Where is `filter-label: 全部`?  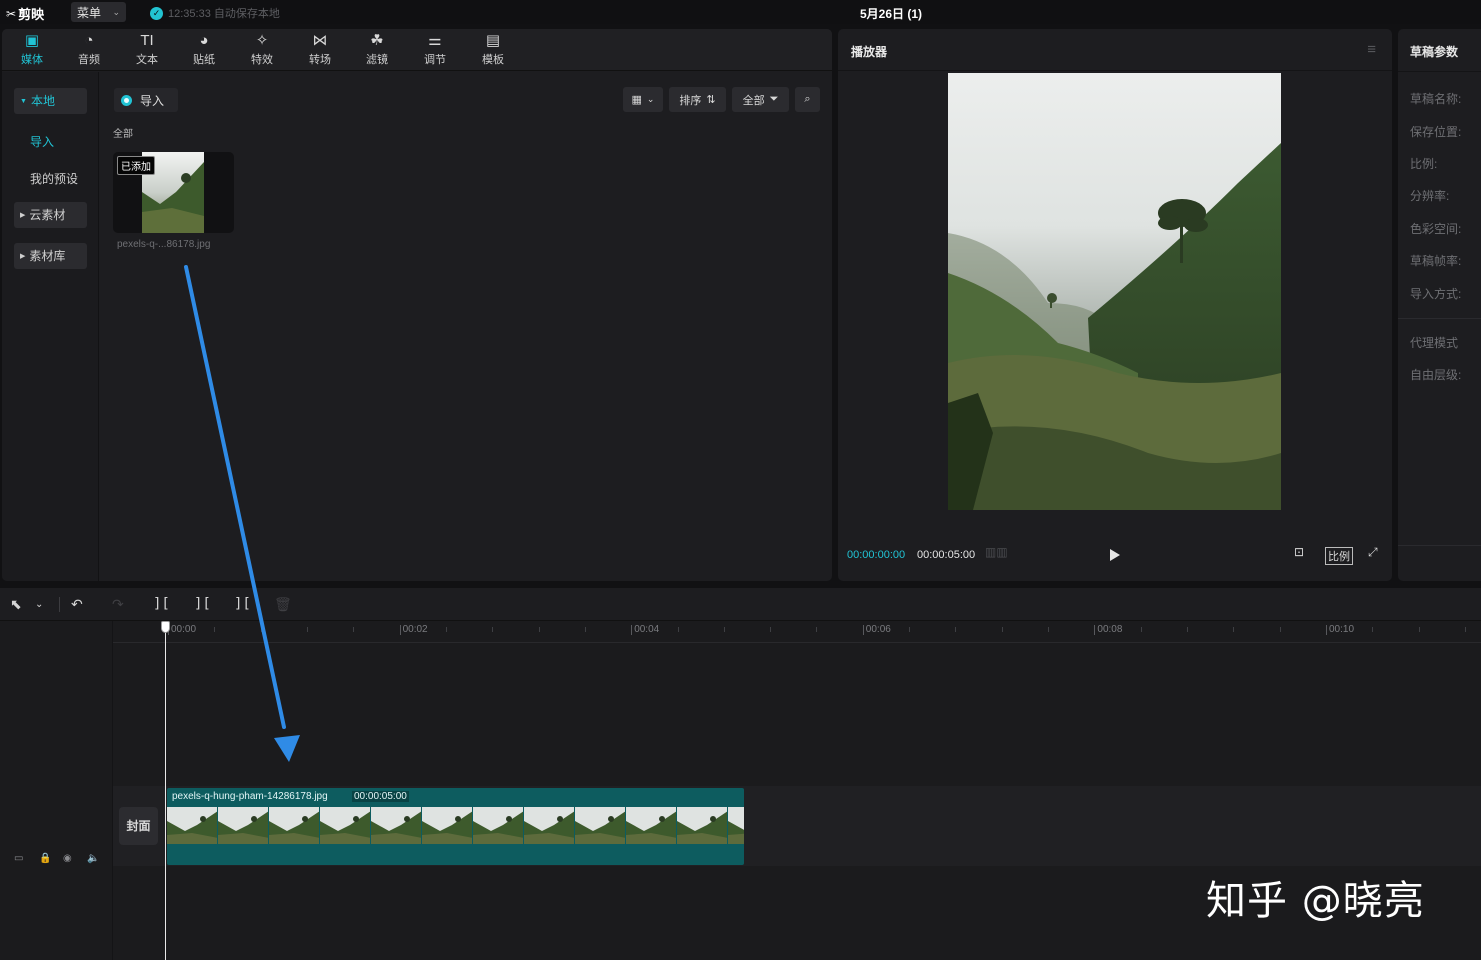
filter-label: 全部 is located at coordinates (753, 100).